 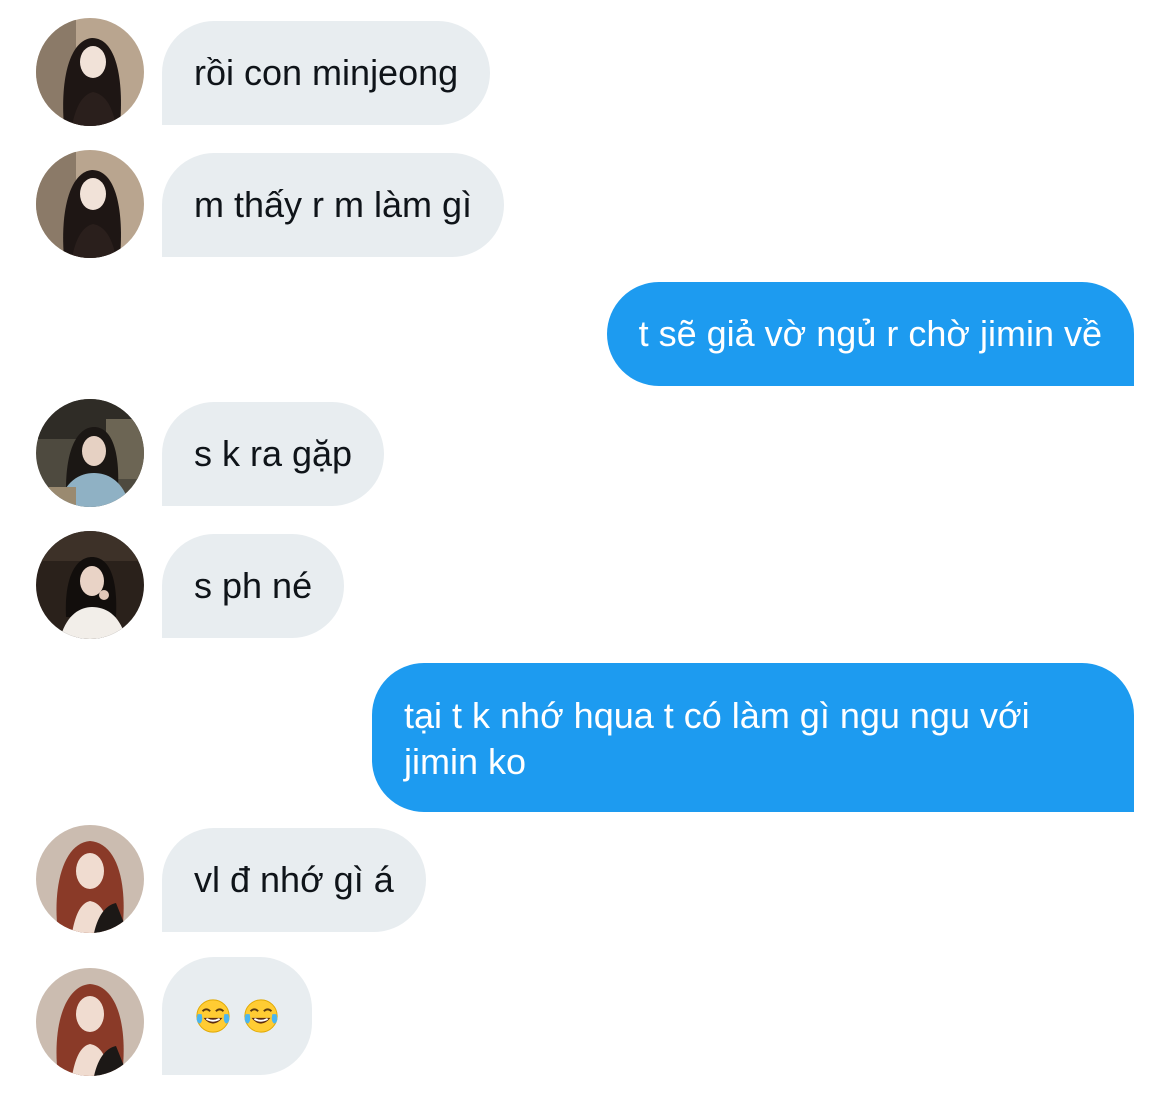 I want to click on message-text: vl đ nhớ gì á, so click(x=294, y=879).